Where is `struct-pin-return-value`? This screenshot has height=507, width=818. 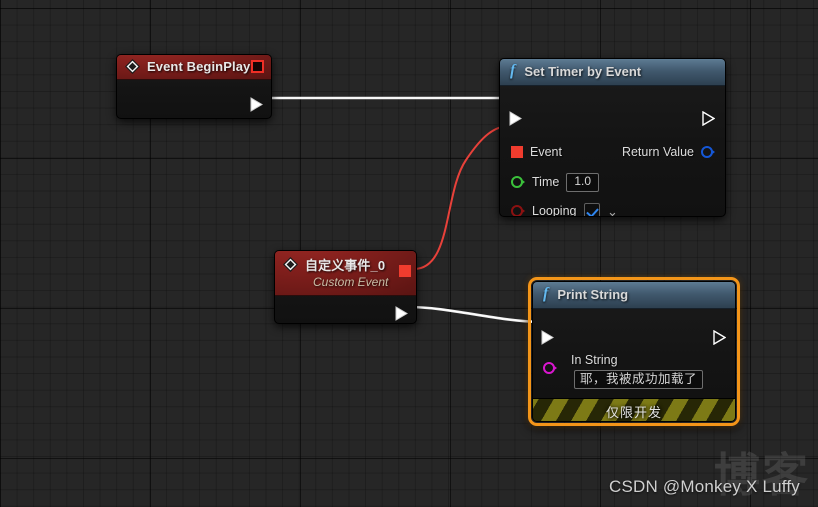
struct-pin-return-value is located at coordinates (708, 152).